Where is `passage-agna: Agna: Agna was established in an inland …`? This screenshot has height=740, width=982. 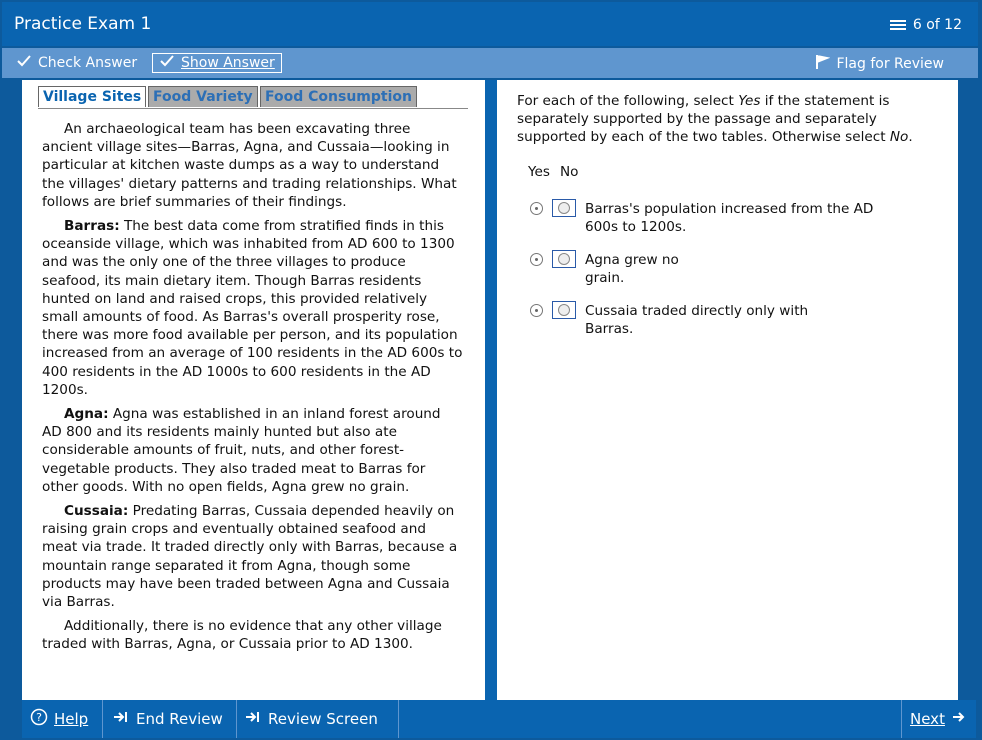 passage-agna: Agna: Agna was established in an inland … is located at coordinates (253, 450).